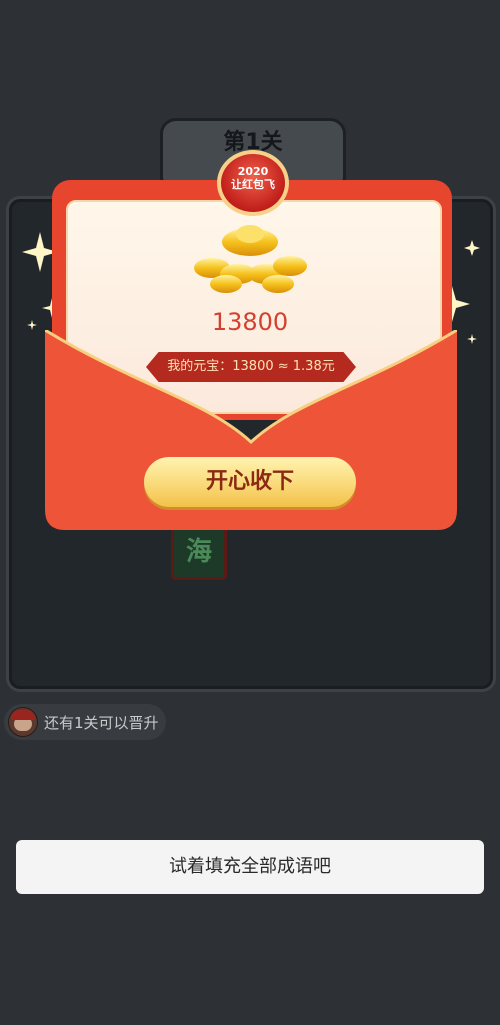 This screenshot has height=1025, width=500. Describe the element at coordinates (253, 171) in the screenshot. I see `badge-year: 2020` at that location.